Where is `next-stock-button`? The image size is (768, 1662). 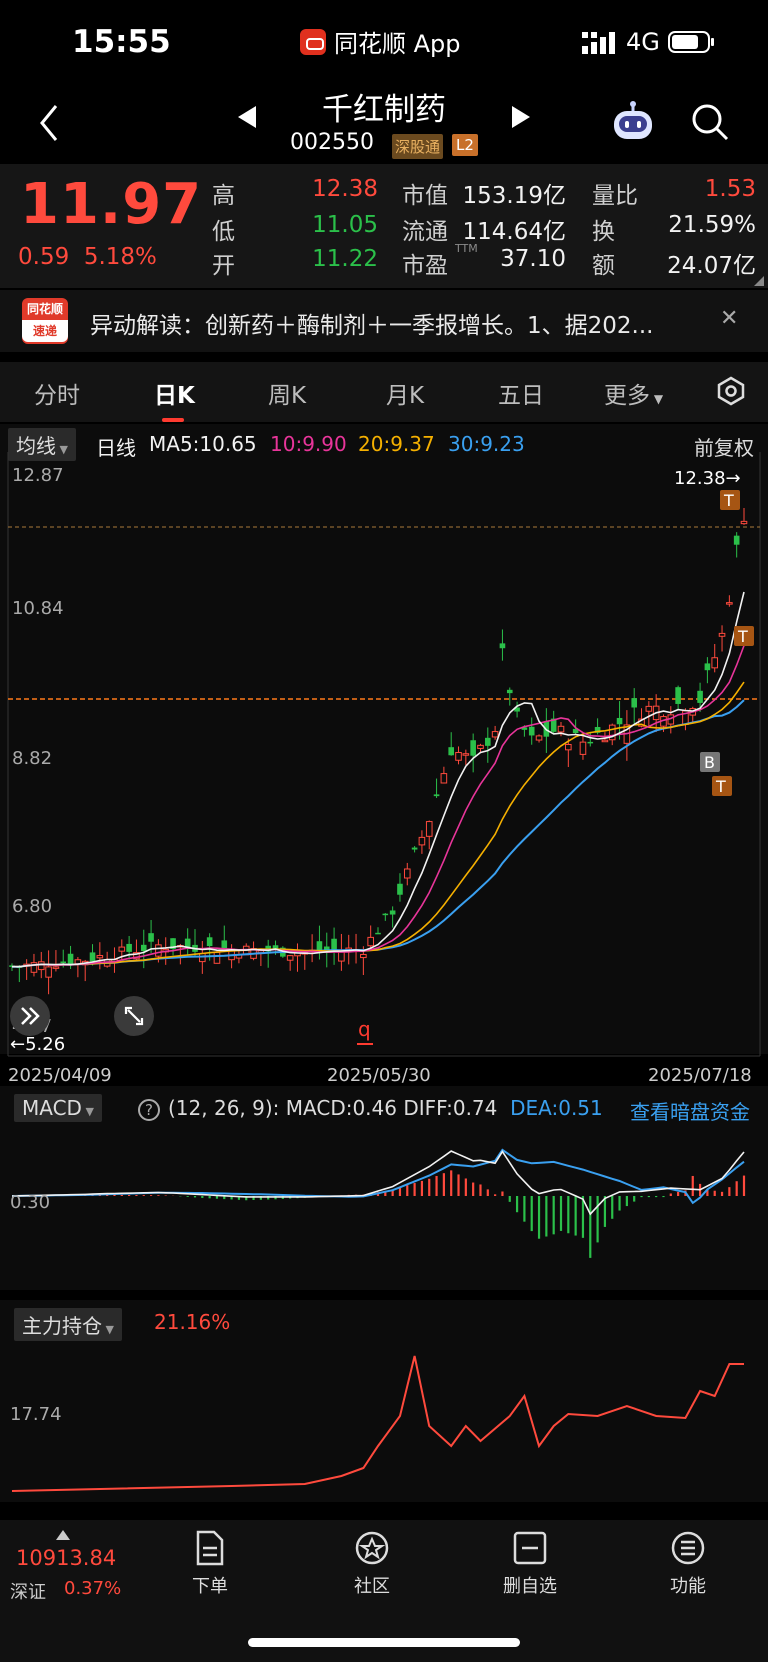
next-stock-button is located at coordinates (521, 117).